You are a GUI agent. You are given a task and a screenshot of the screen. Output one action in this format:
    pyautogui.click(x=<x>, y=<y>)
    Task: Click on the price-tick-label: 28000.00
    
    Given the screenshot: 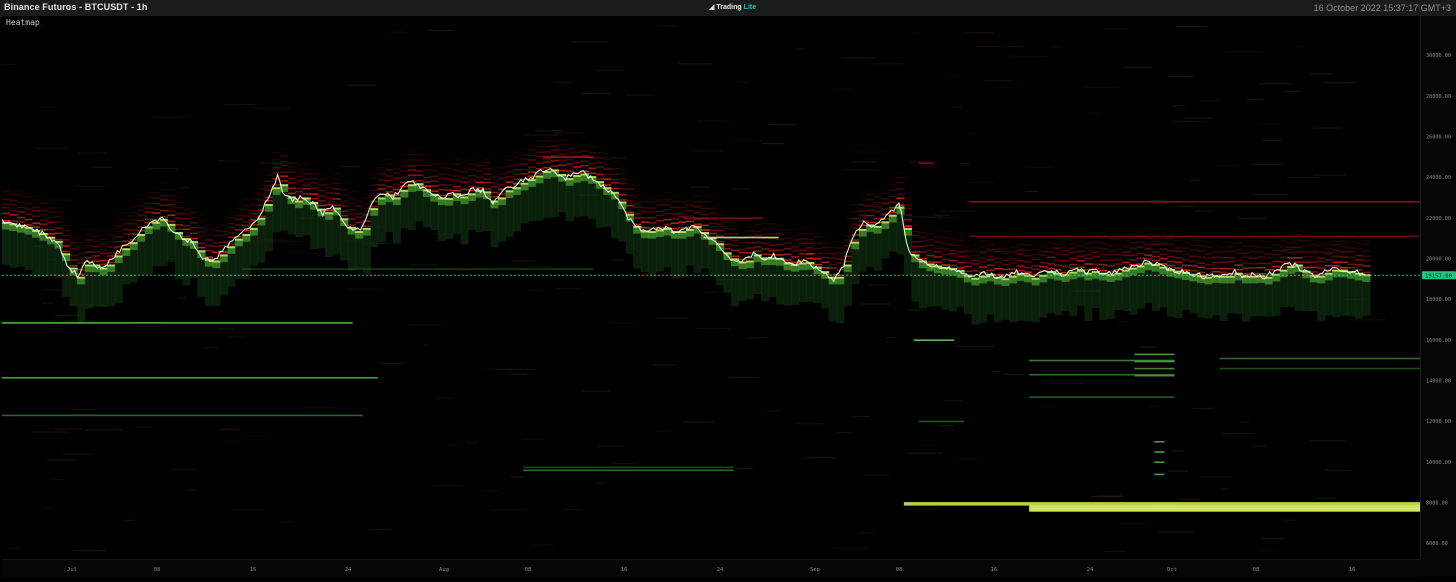 What is the action you would take?
    pyautogui.click(x=1438, y=97)
    